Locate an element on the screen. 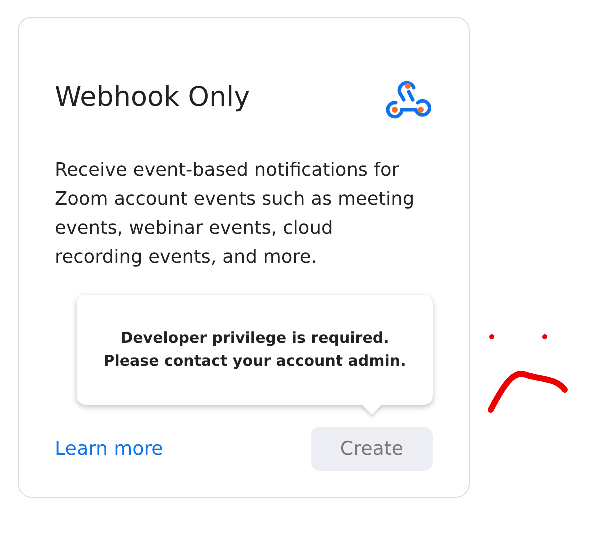  tooltip-text: Developer privilege is required. is located at coordinates (255, 338).